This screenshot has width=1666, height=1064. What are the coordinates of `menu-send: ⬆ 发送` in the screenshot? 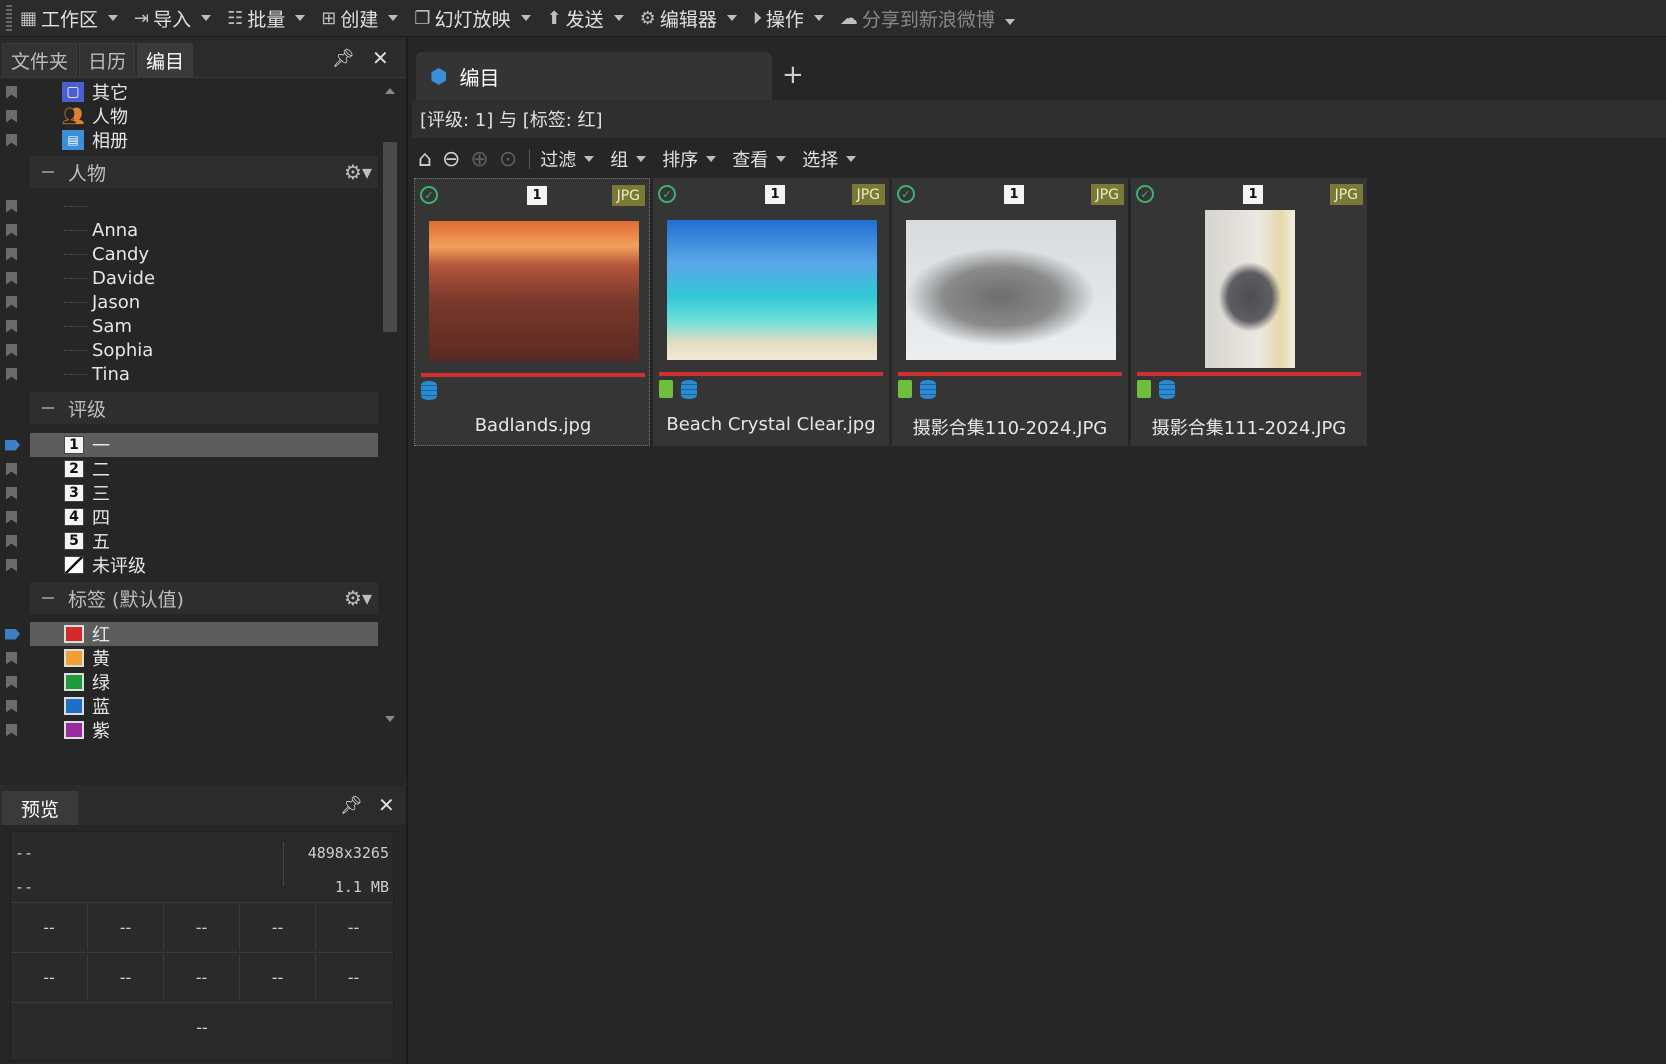 It's located at (585, 18).